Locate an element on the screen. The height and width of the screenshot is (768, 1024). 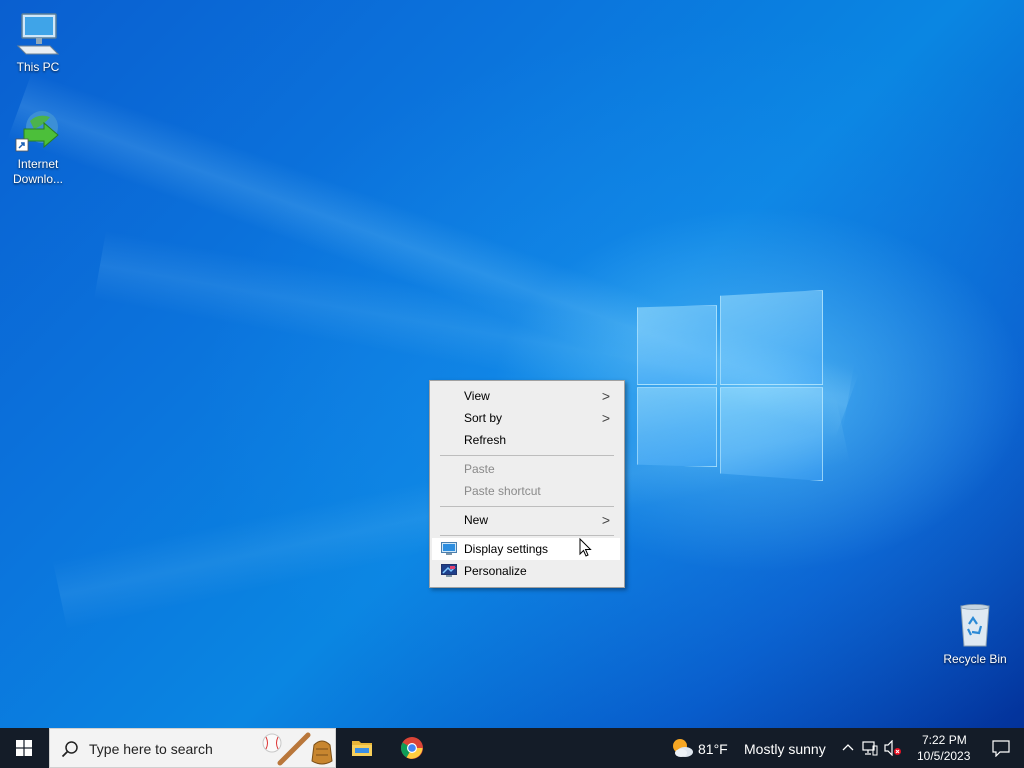
weather-temperature: 81°F is located at coordinates (713, 749).